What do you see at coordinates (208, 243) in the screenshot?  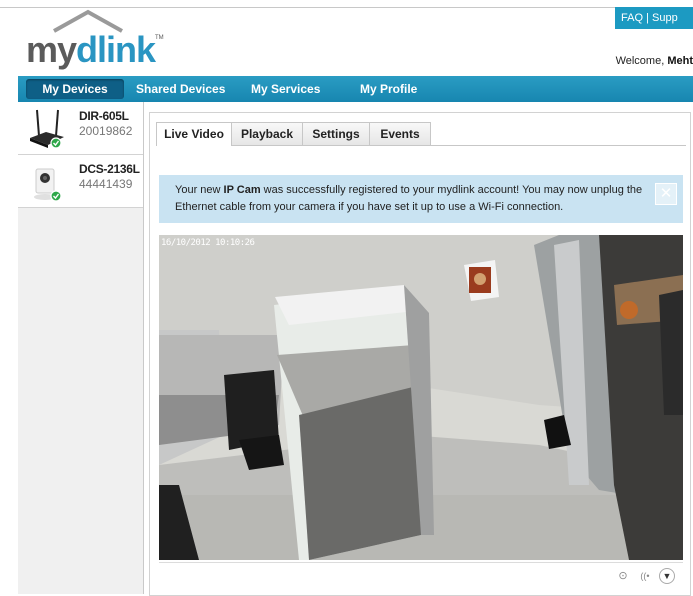 I see `video-timestamp: 16/10/2012 10:10:26` at bounding box center [208, 243].